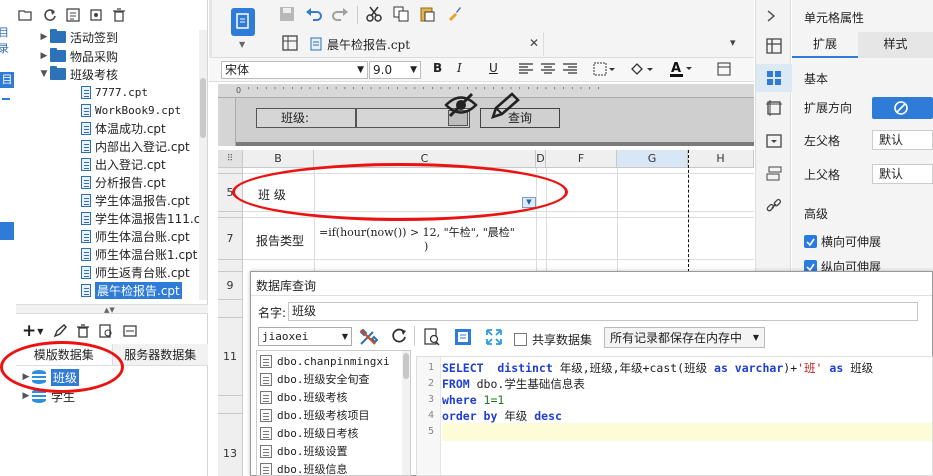 The image size is (933, 476). I want to click on grid-corner: ⠿, so click(230, 159).